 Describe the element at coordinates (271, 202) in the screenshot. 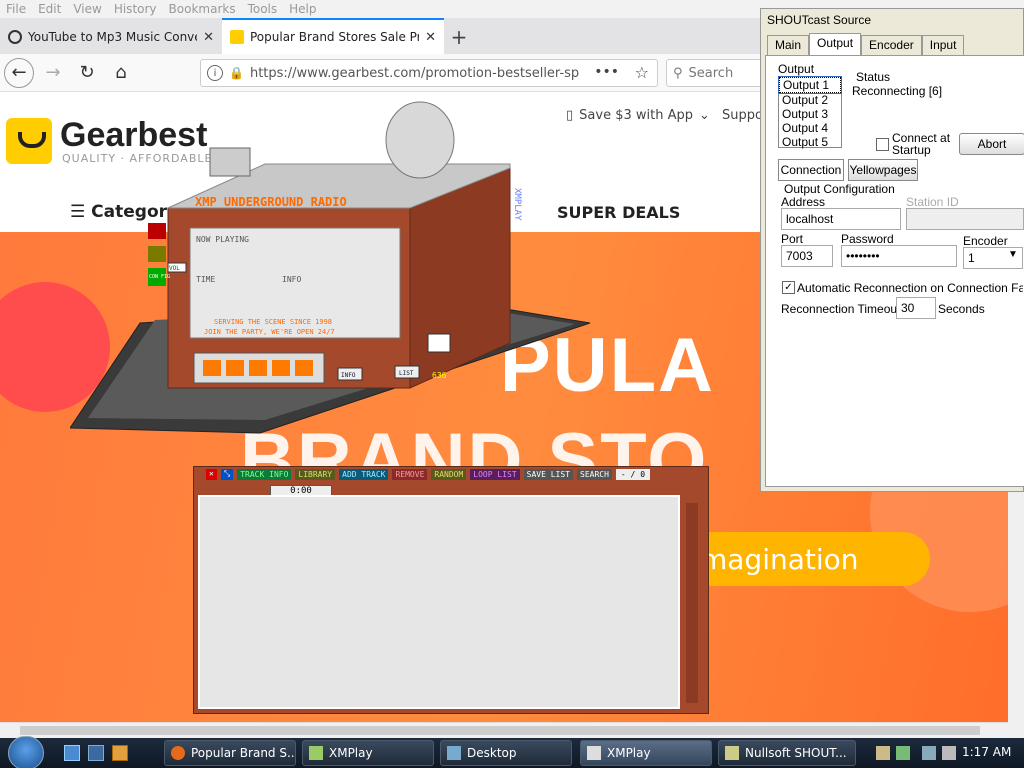

I see `station-sign: XMP UNDERGROUND RADIO` at that location.